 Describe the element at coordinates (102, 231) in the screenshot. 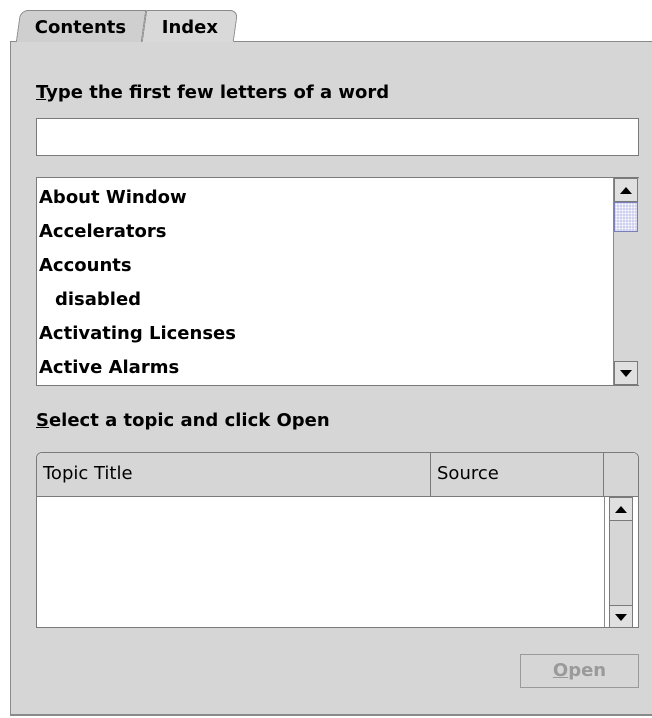

I see `list-item: Accelerators` at that location.